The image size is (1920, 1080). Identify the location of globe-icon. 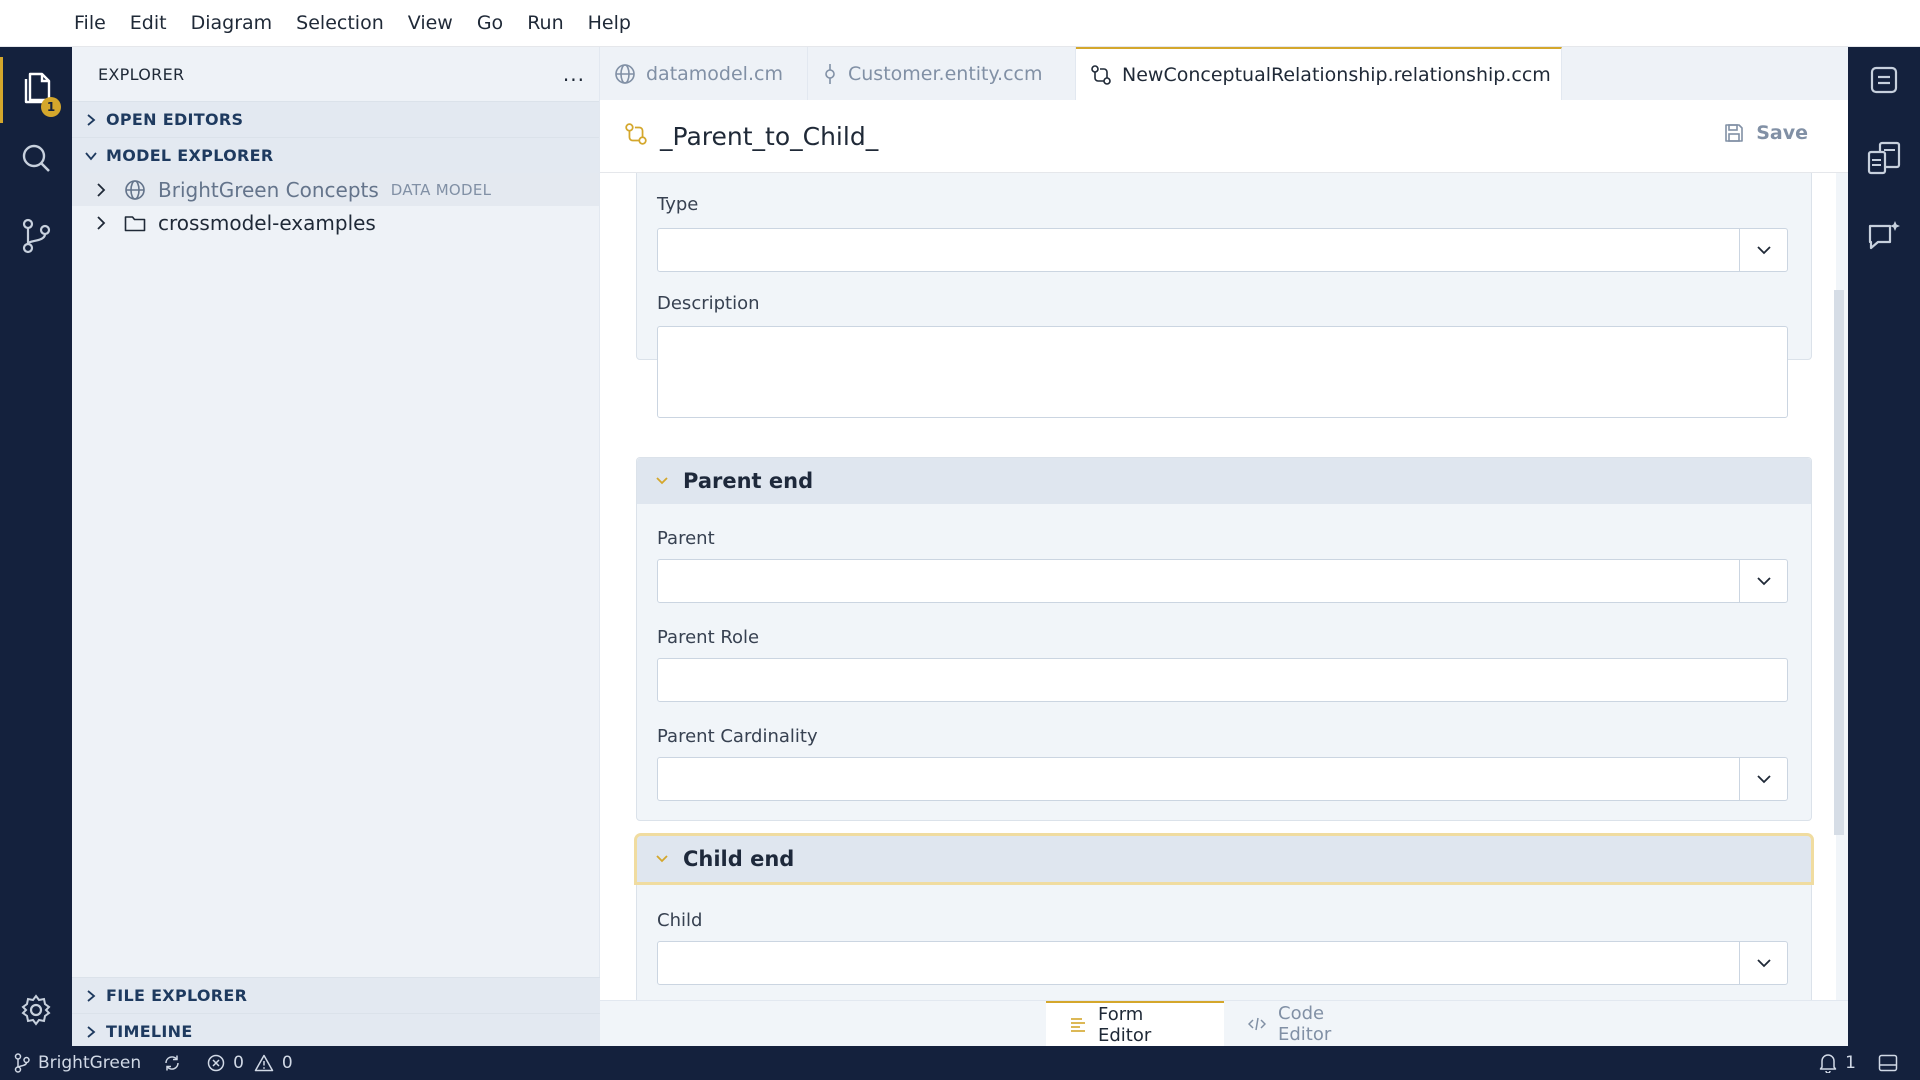
(135, 190).